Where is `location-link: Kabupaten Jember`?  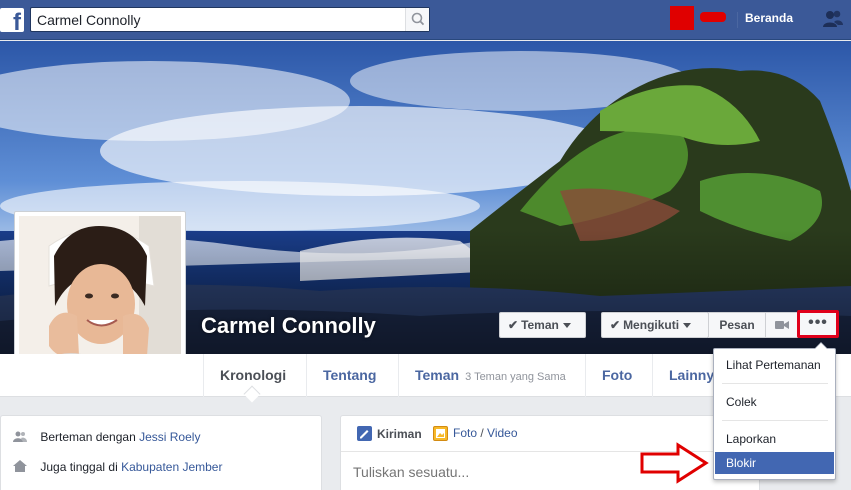
location-link: Kabupaten Jember is located at coordinates (171, 467).